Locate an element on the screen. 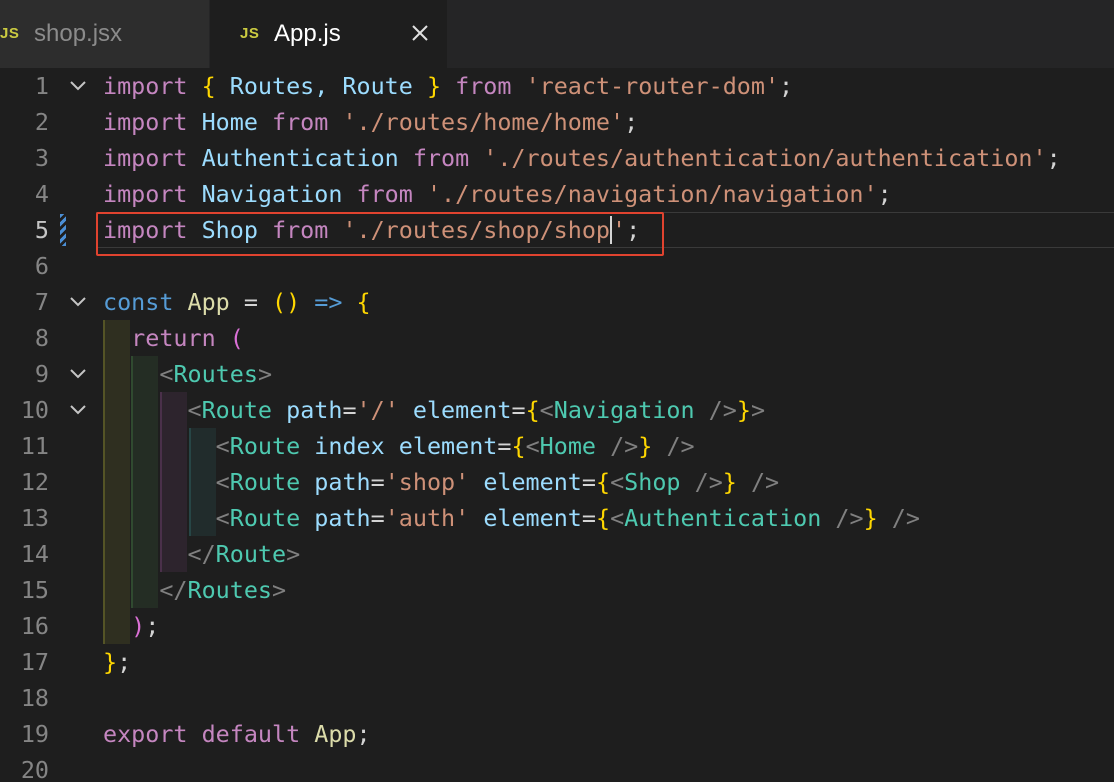 The height and width of the screenshot is (782, 1114). code-token: element is located at coordinates (448, 446).